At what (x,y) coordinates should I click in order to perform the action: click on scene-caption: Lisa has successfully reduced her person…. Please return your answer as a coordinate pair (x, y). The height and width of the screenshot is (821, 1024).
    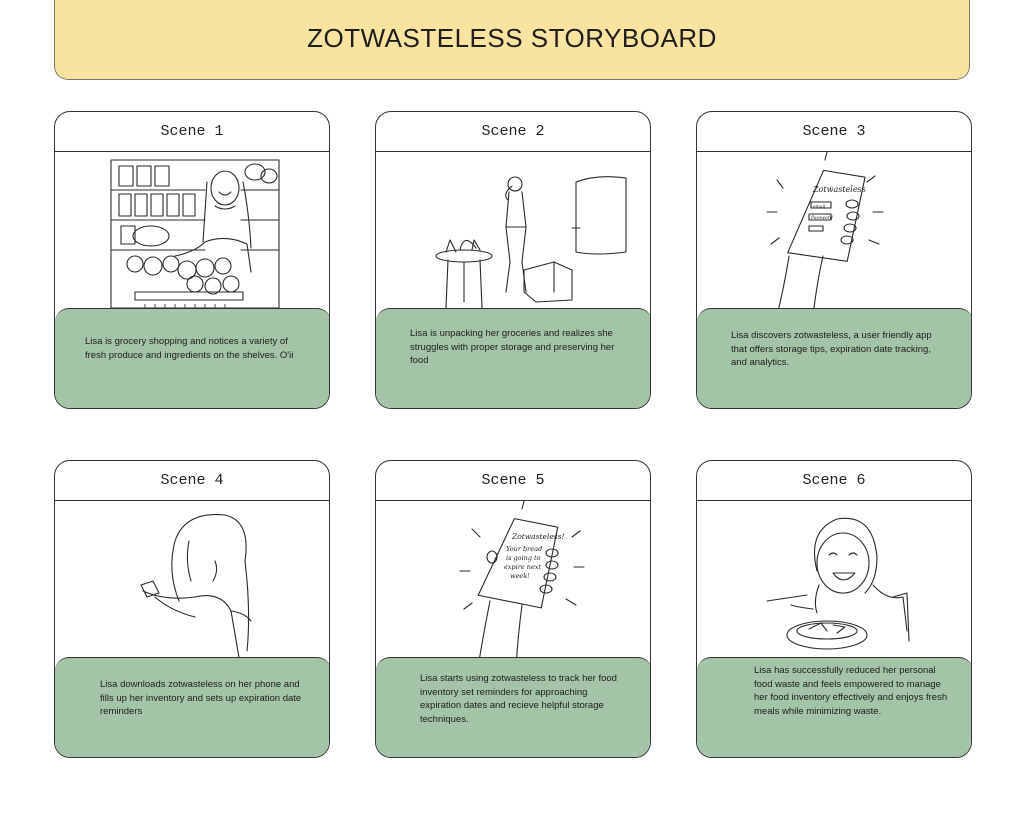
    Looking at the image, I should click on (834, 707).